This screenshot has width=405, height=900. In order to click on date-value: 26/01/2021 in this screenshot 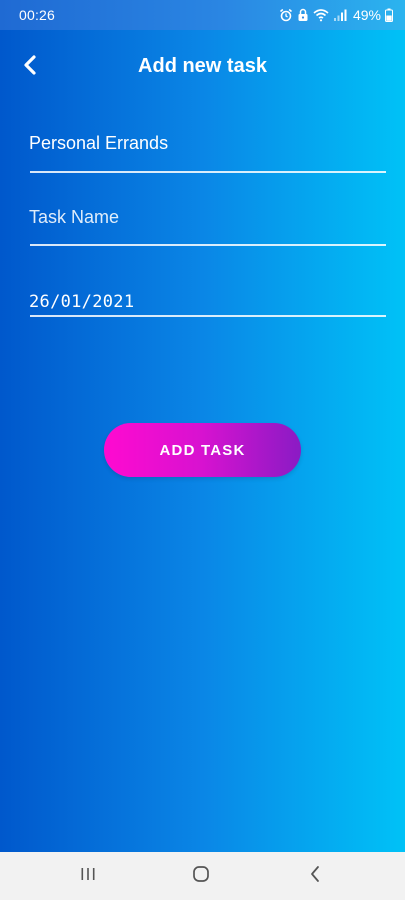, I will do `click(82, 302)`.